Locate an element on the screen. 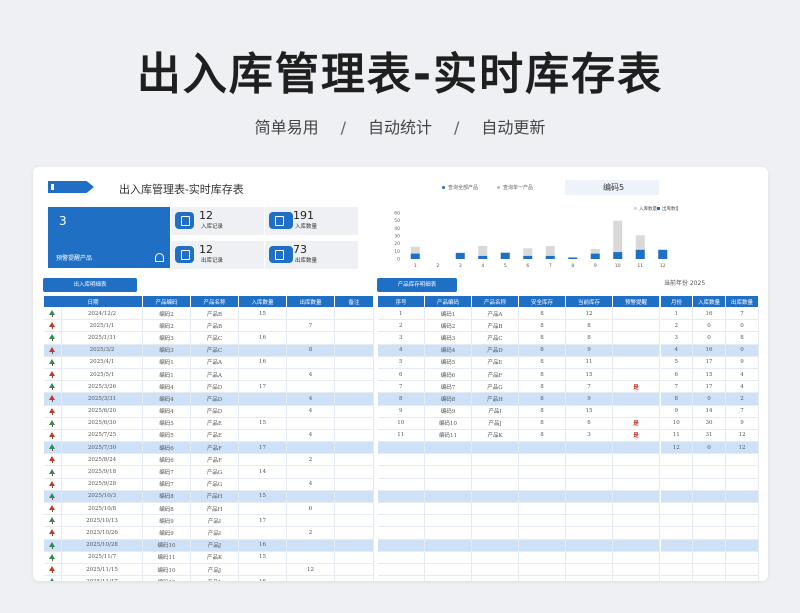 The height and width of the screenshot is (613, 800). box-icon is located at coordinates (281, 220).